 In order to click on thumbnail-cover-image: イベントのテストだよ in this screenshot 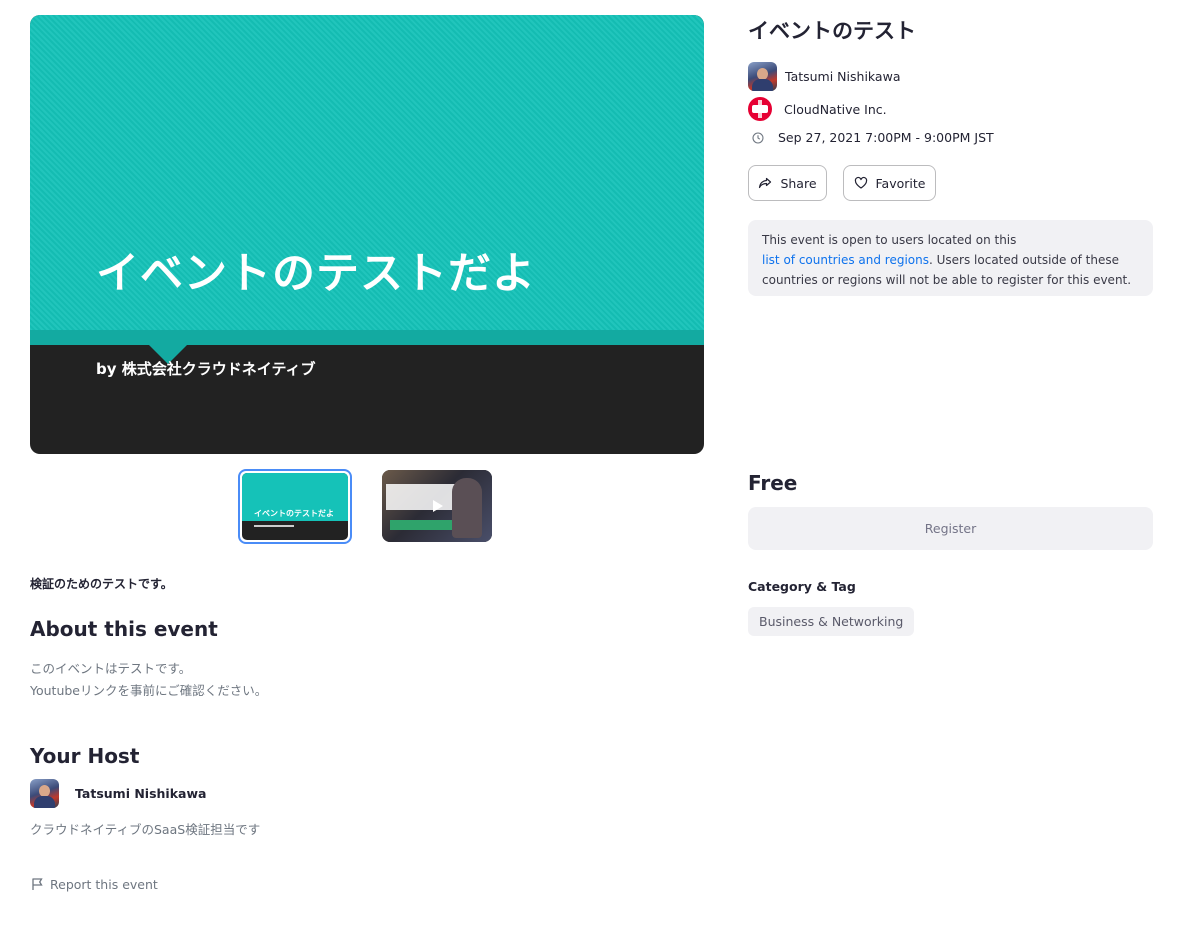, I will do `click(295, 506)`.